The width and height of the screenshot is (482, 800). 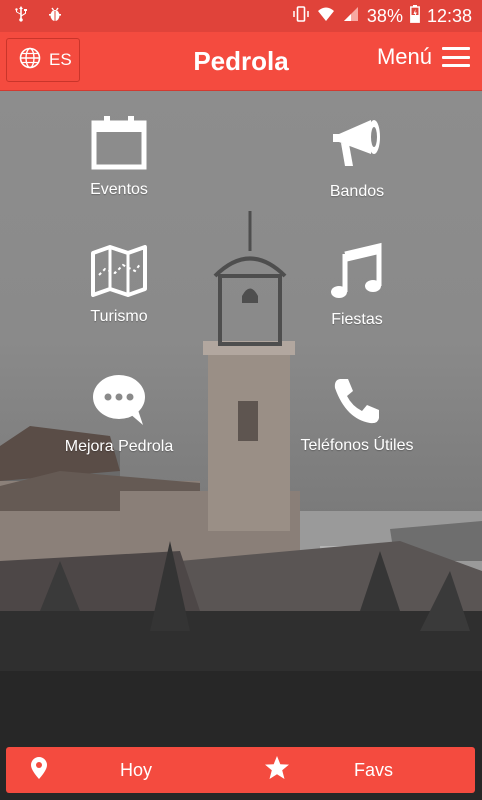 What do you see at coordinates (119, 316) in the screenshot?
I see `tile-label: Turismo` at bounding box center [119, 316].